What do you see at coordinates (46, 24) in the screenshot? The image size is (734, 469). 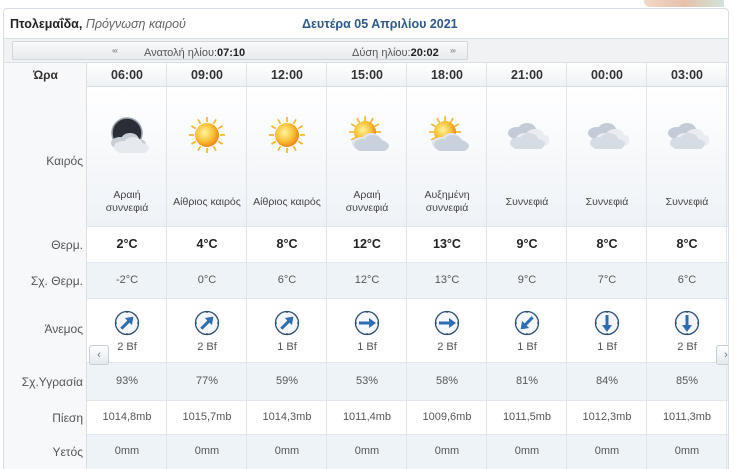 I see `city-name: Πτολεμαΐδα,` at bounding box center [46, 24].